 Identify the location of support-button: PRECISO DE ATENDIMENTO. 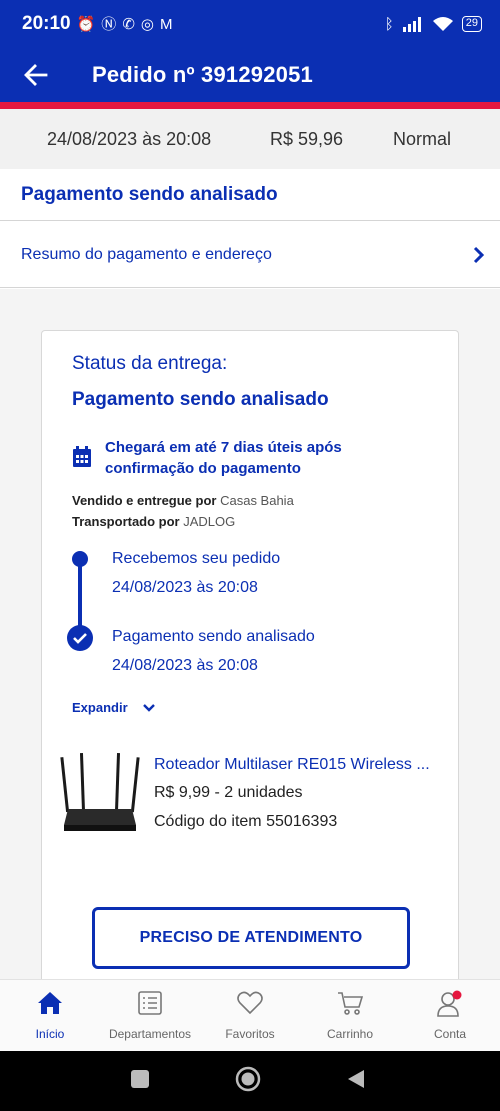
(251, 938).